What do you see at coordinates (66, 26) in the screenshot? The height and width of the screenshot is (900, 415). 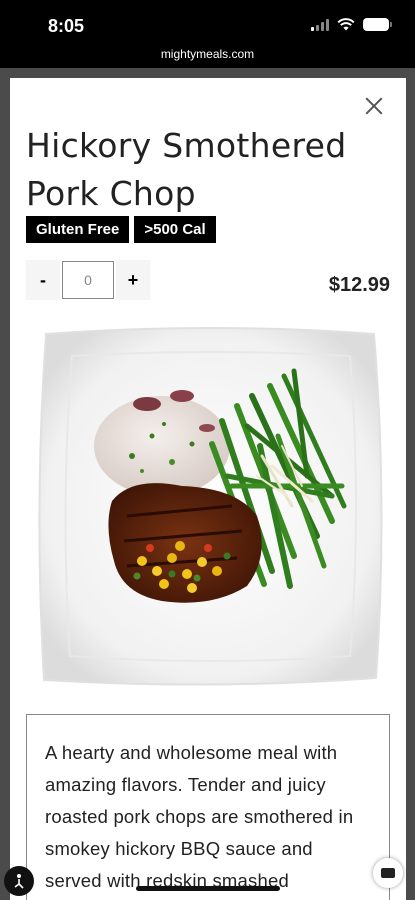 I see `status-time: 8:05` at bounding box center [66, 26].